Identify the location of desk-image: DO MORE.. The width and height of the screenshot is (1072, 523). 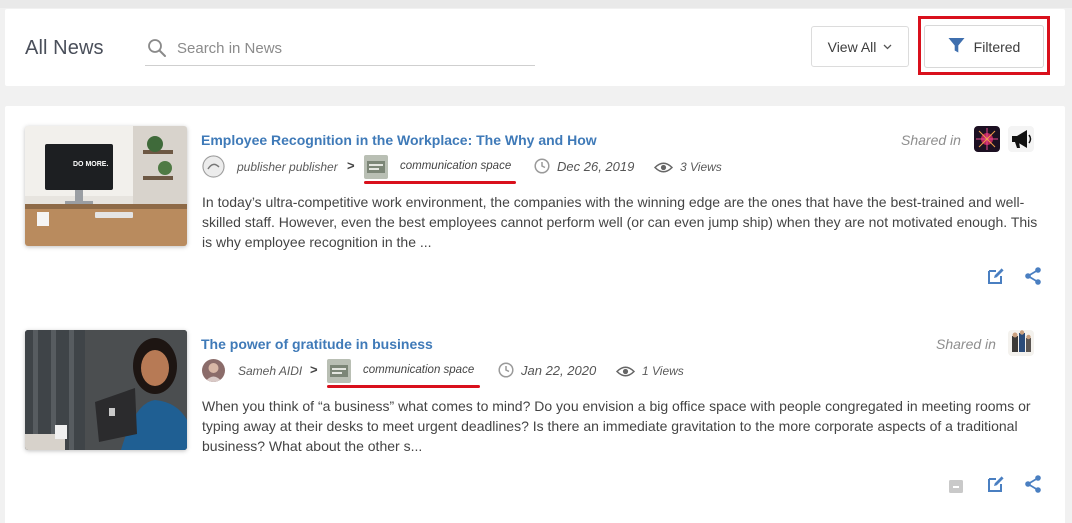
(106, 186).